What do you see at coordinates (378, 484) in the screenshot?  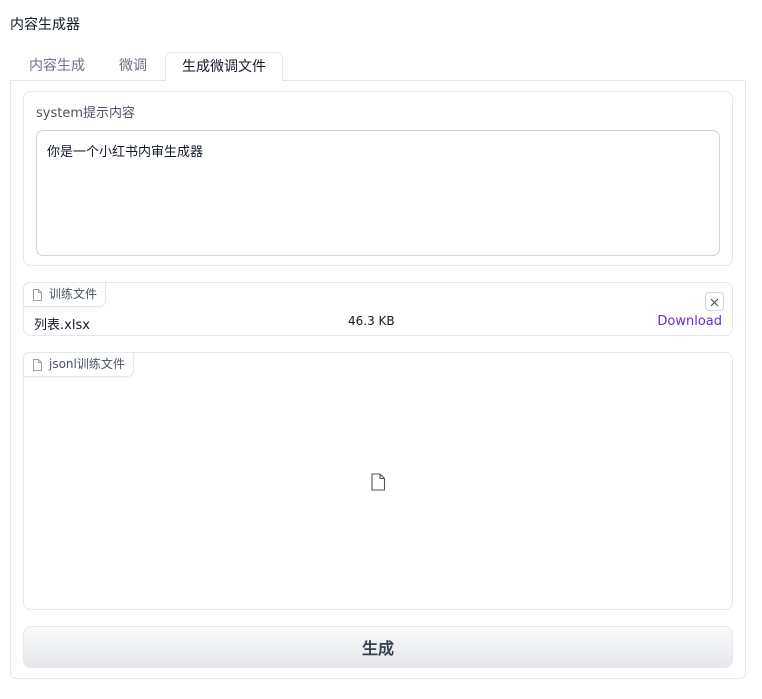 I see `empty-file-icon` at bounding box center [378, 484].